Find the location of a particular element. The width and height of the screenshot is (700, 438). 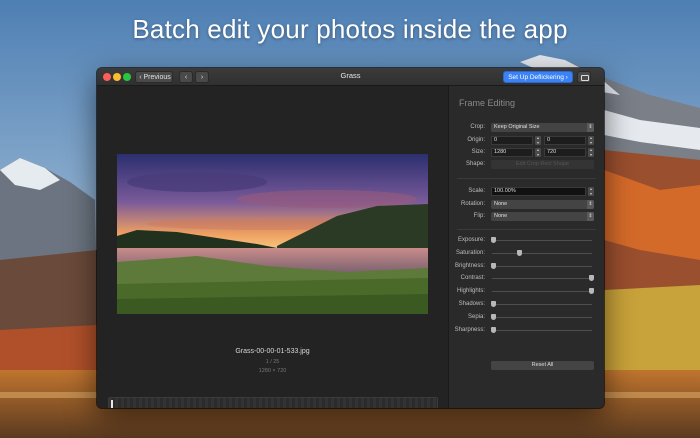

sidebar-toggle-icon is located at coordinates (584, 77).